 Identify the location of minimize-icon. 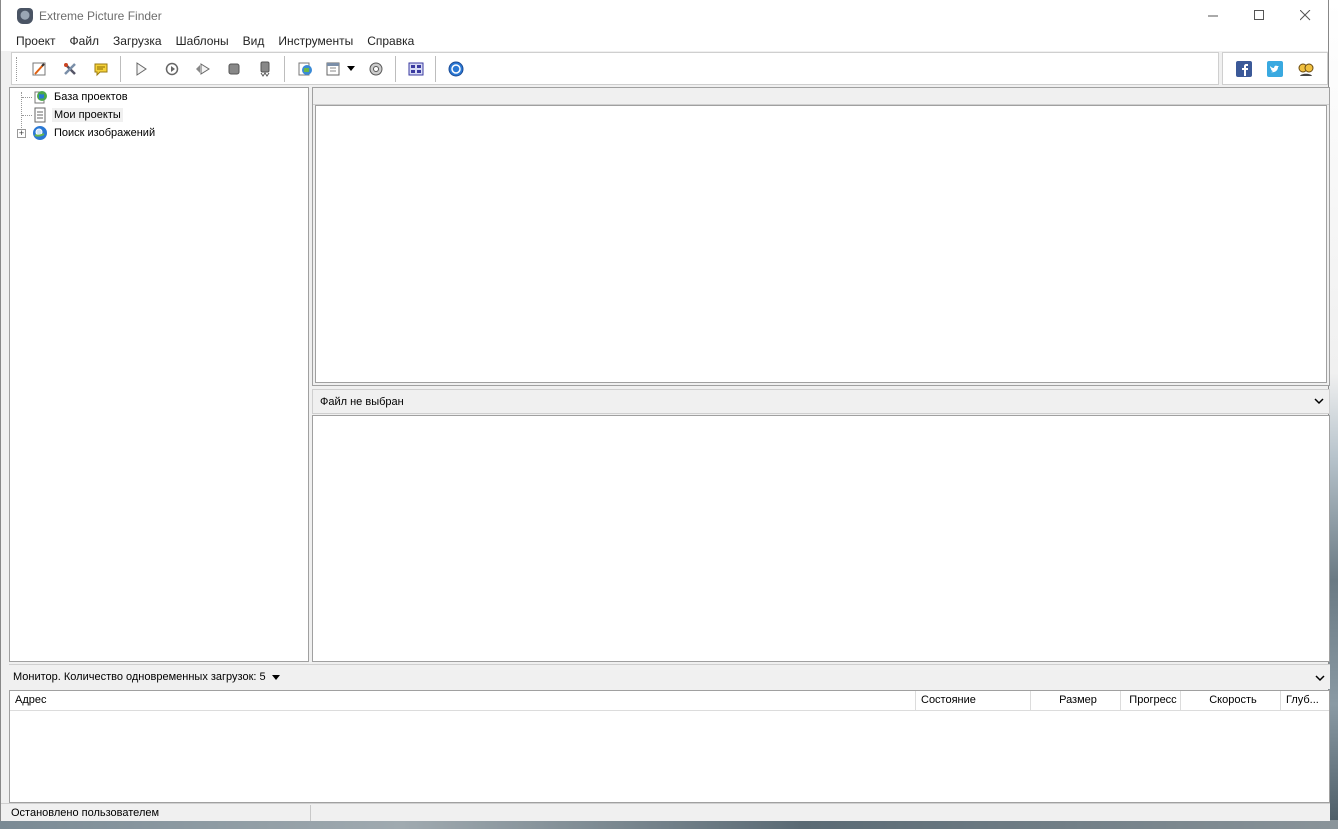
(1212, 16).